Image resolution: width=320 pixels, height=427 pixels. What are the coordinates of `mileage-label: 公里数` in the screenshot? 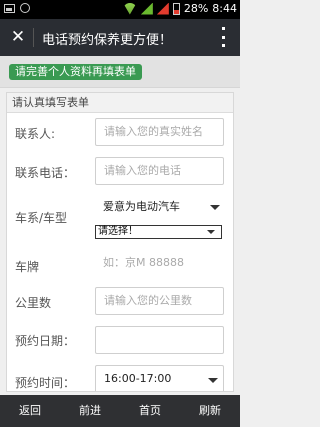 It's located at (33, 303).